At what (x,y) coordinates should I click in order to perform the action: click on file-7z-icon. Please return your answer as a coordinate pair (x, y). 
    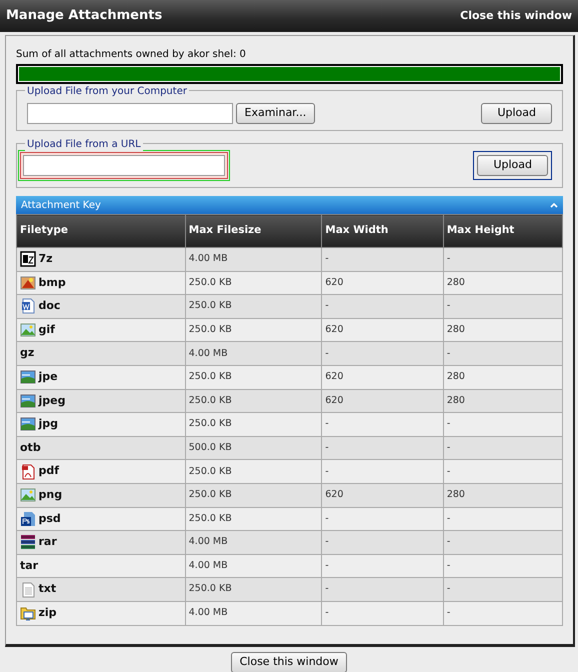
    Looking at the image, I should click on (28, 259).